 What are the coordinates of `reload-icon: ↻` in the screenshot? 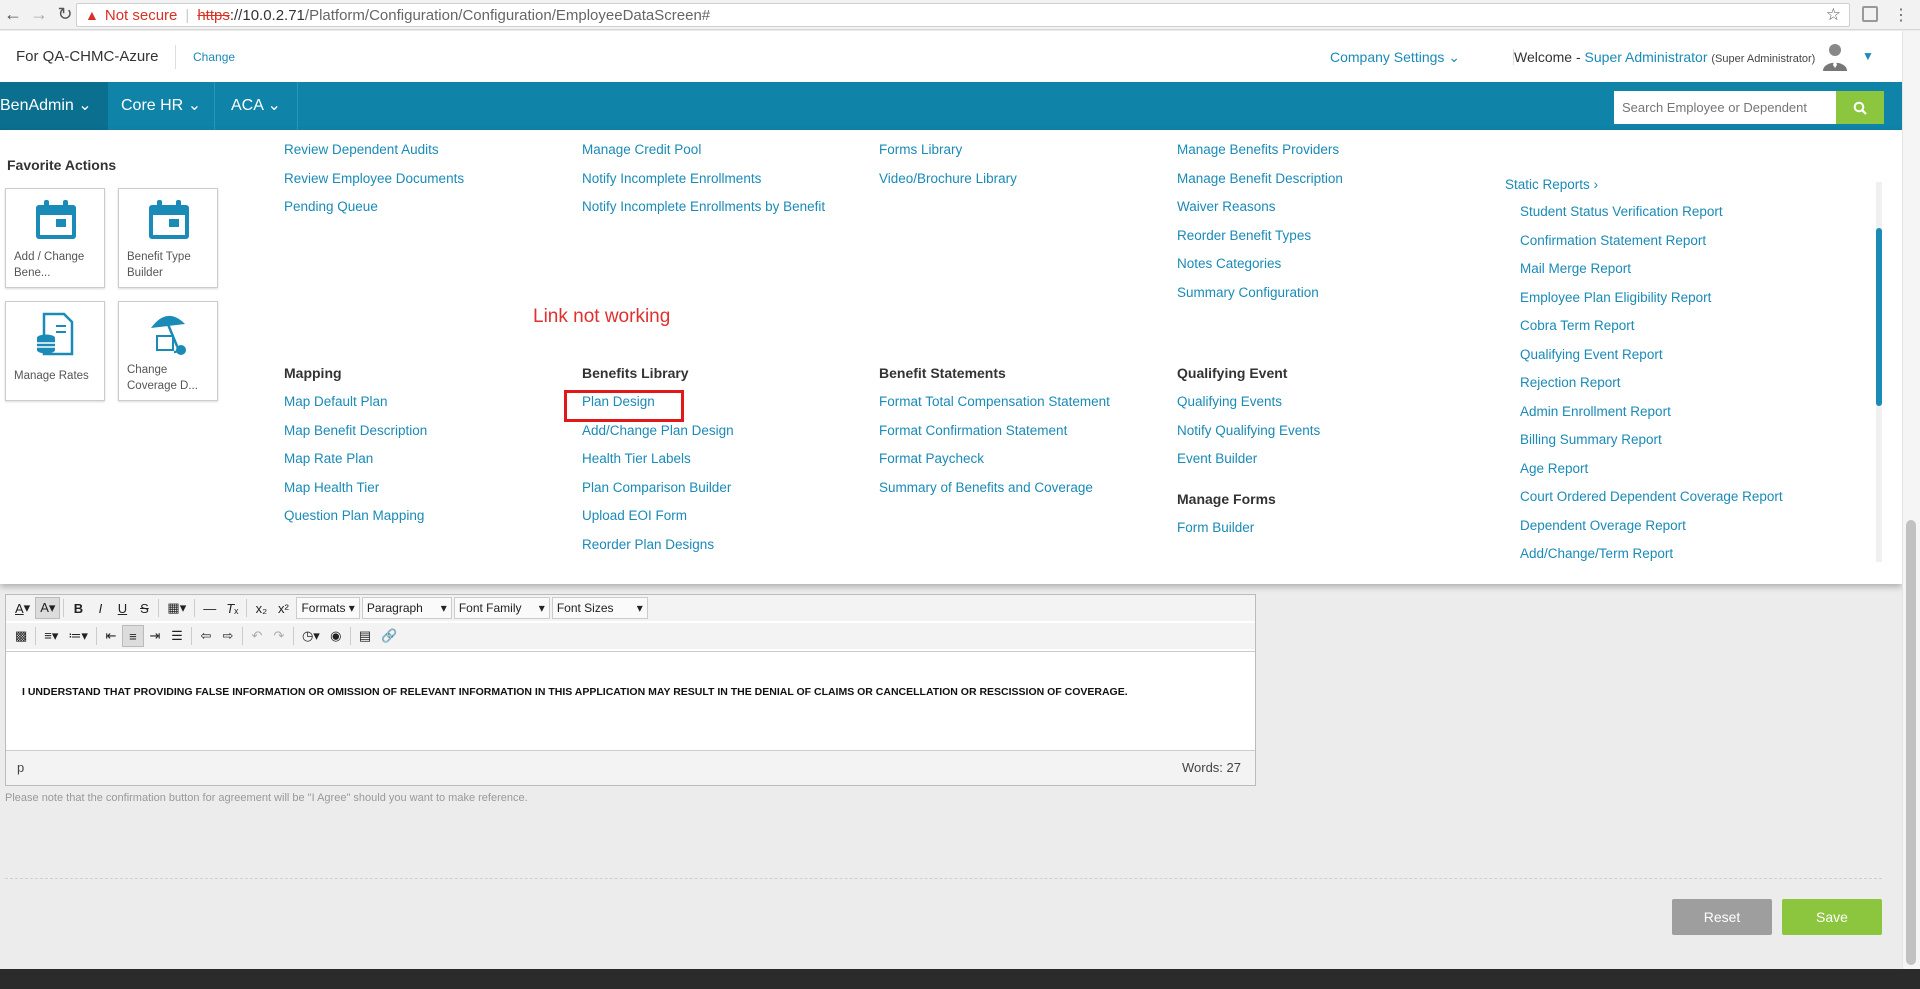 It's located at (65, 14).